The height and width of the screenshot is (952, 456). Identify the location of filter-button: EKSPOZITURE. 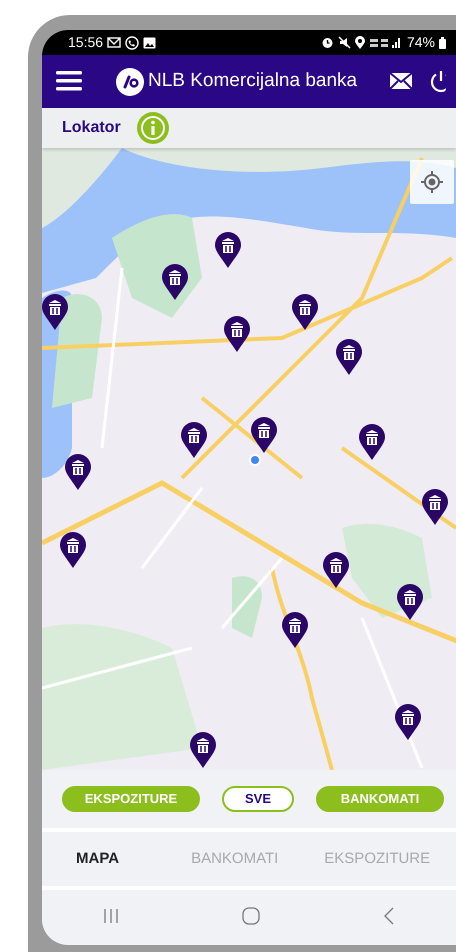
(131, 799).